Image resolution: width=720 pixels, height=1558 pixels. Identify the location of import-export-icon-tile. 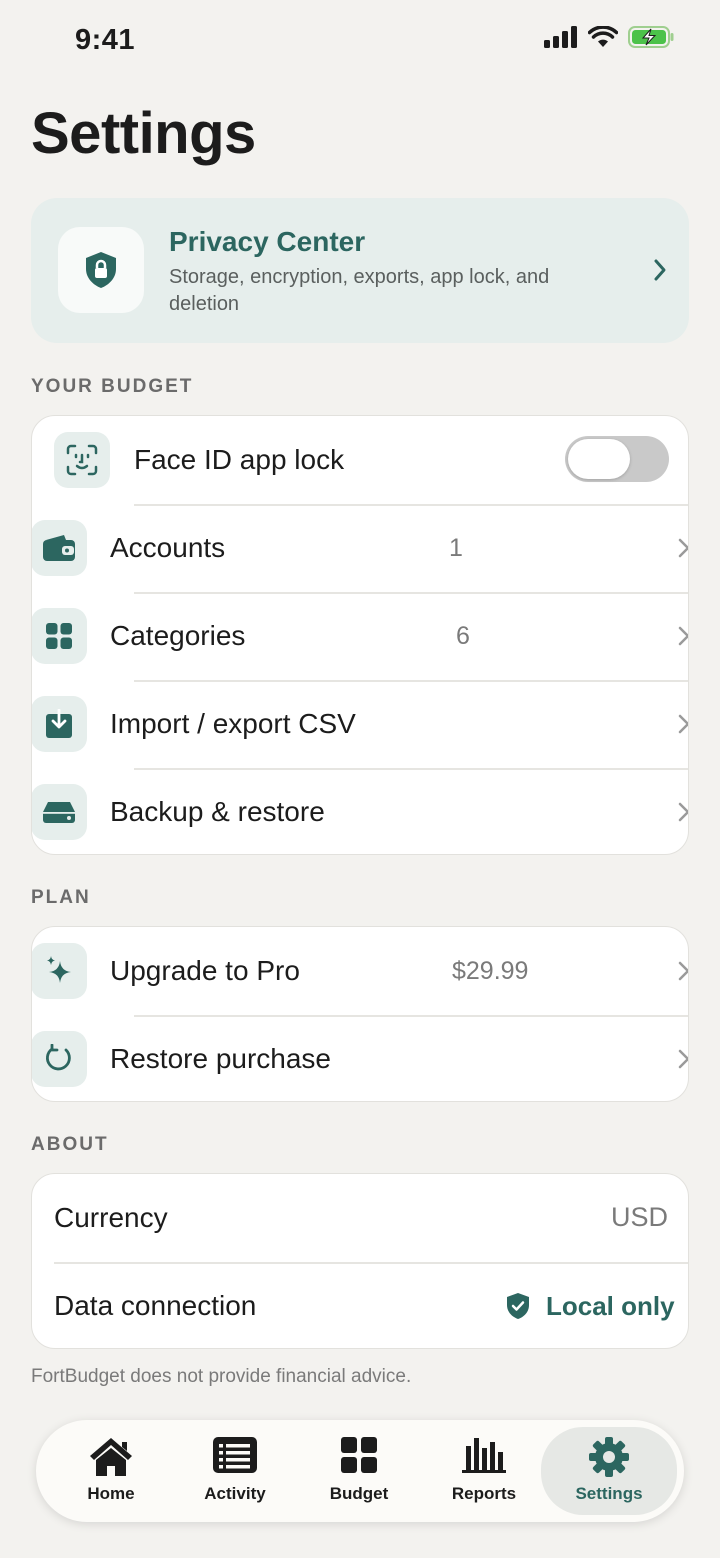
(59, 724).